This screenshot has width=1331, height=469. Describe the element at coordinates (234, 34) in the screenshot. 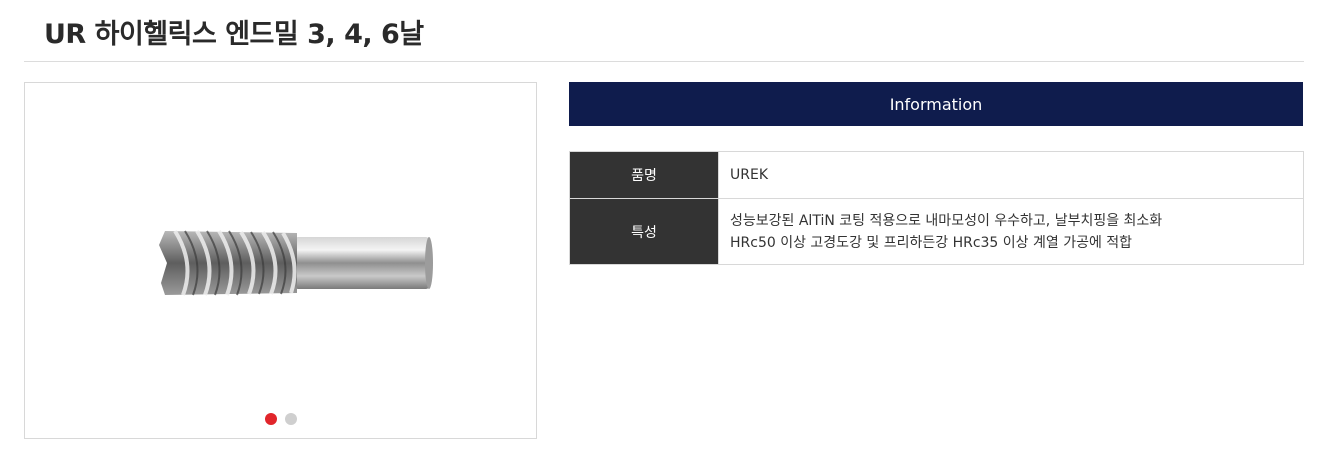

I see `page-title: UR 하이헬릭스 엔드밀 3, 4, 6날` at that location.